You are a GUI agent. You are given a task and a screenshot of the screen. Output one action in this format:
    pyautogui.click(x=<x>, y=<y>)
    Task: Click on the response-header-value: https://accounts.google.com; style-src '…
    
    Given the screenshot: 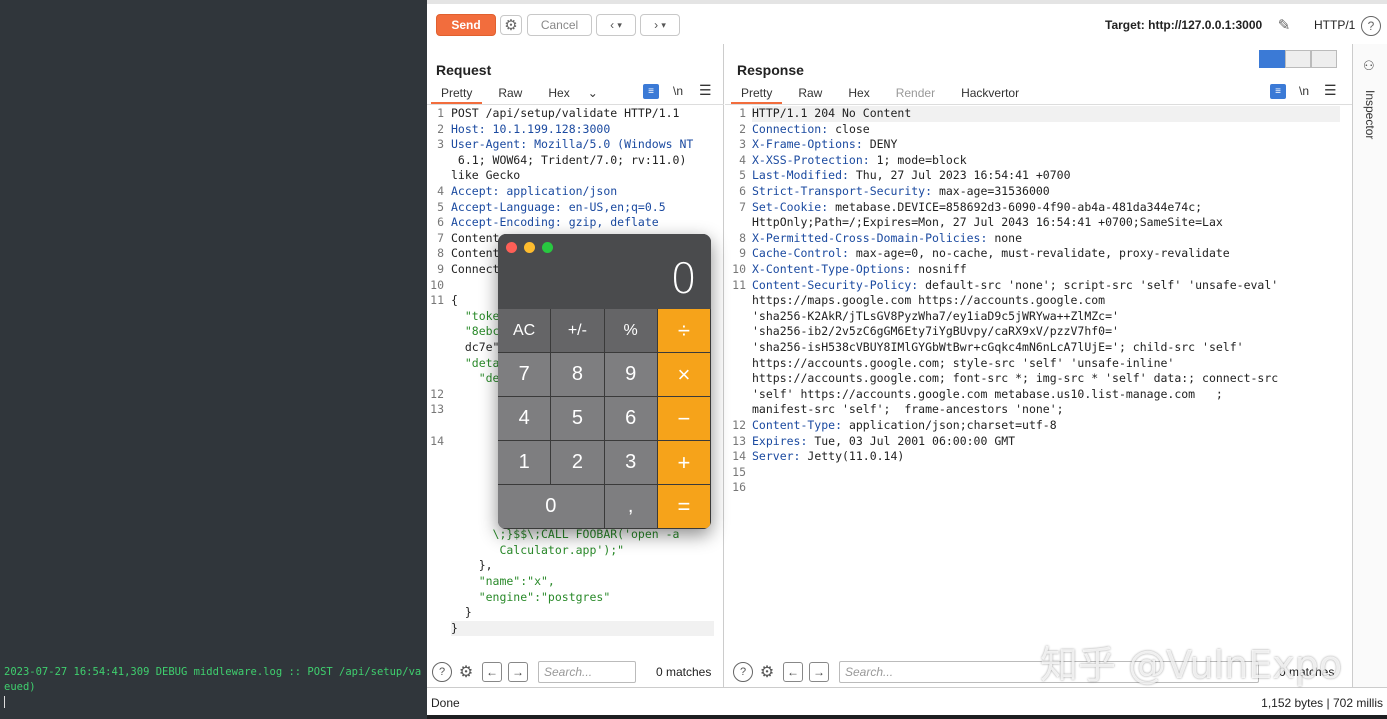 What is the action you would take?
    pyautogui.click(x=963, y=362)
    